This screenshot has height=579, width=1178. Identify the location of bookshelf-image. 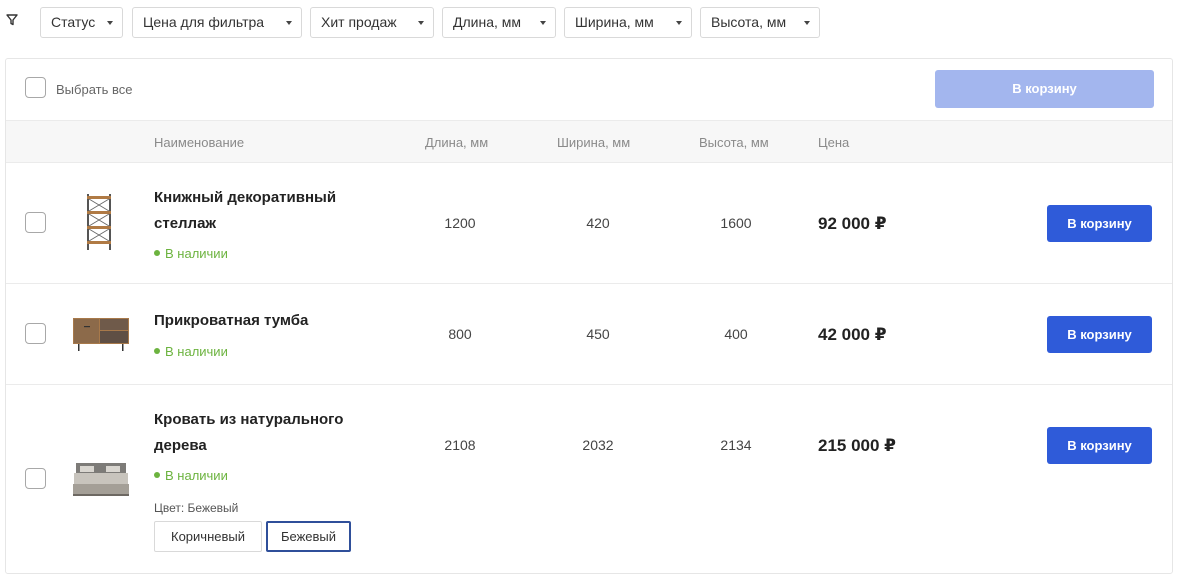
(99, 222).